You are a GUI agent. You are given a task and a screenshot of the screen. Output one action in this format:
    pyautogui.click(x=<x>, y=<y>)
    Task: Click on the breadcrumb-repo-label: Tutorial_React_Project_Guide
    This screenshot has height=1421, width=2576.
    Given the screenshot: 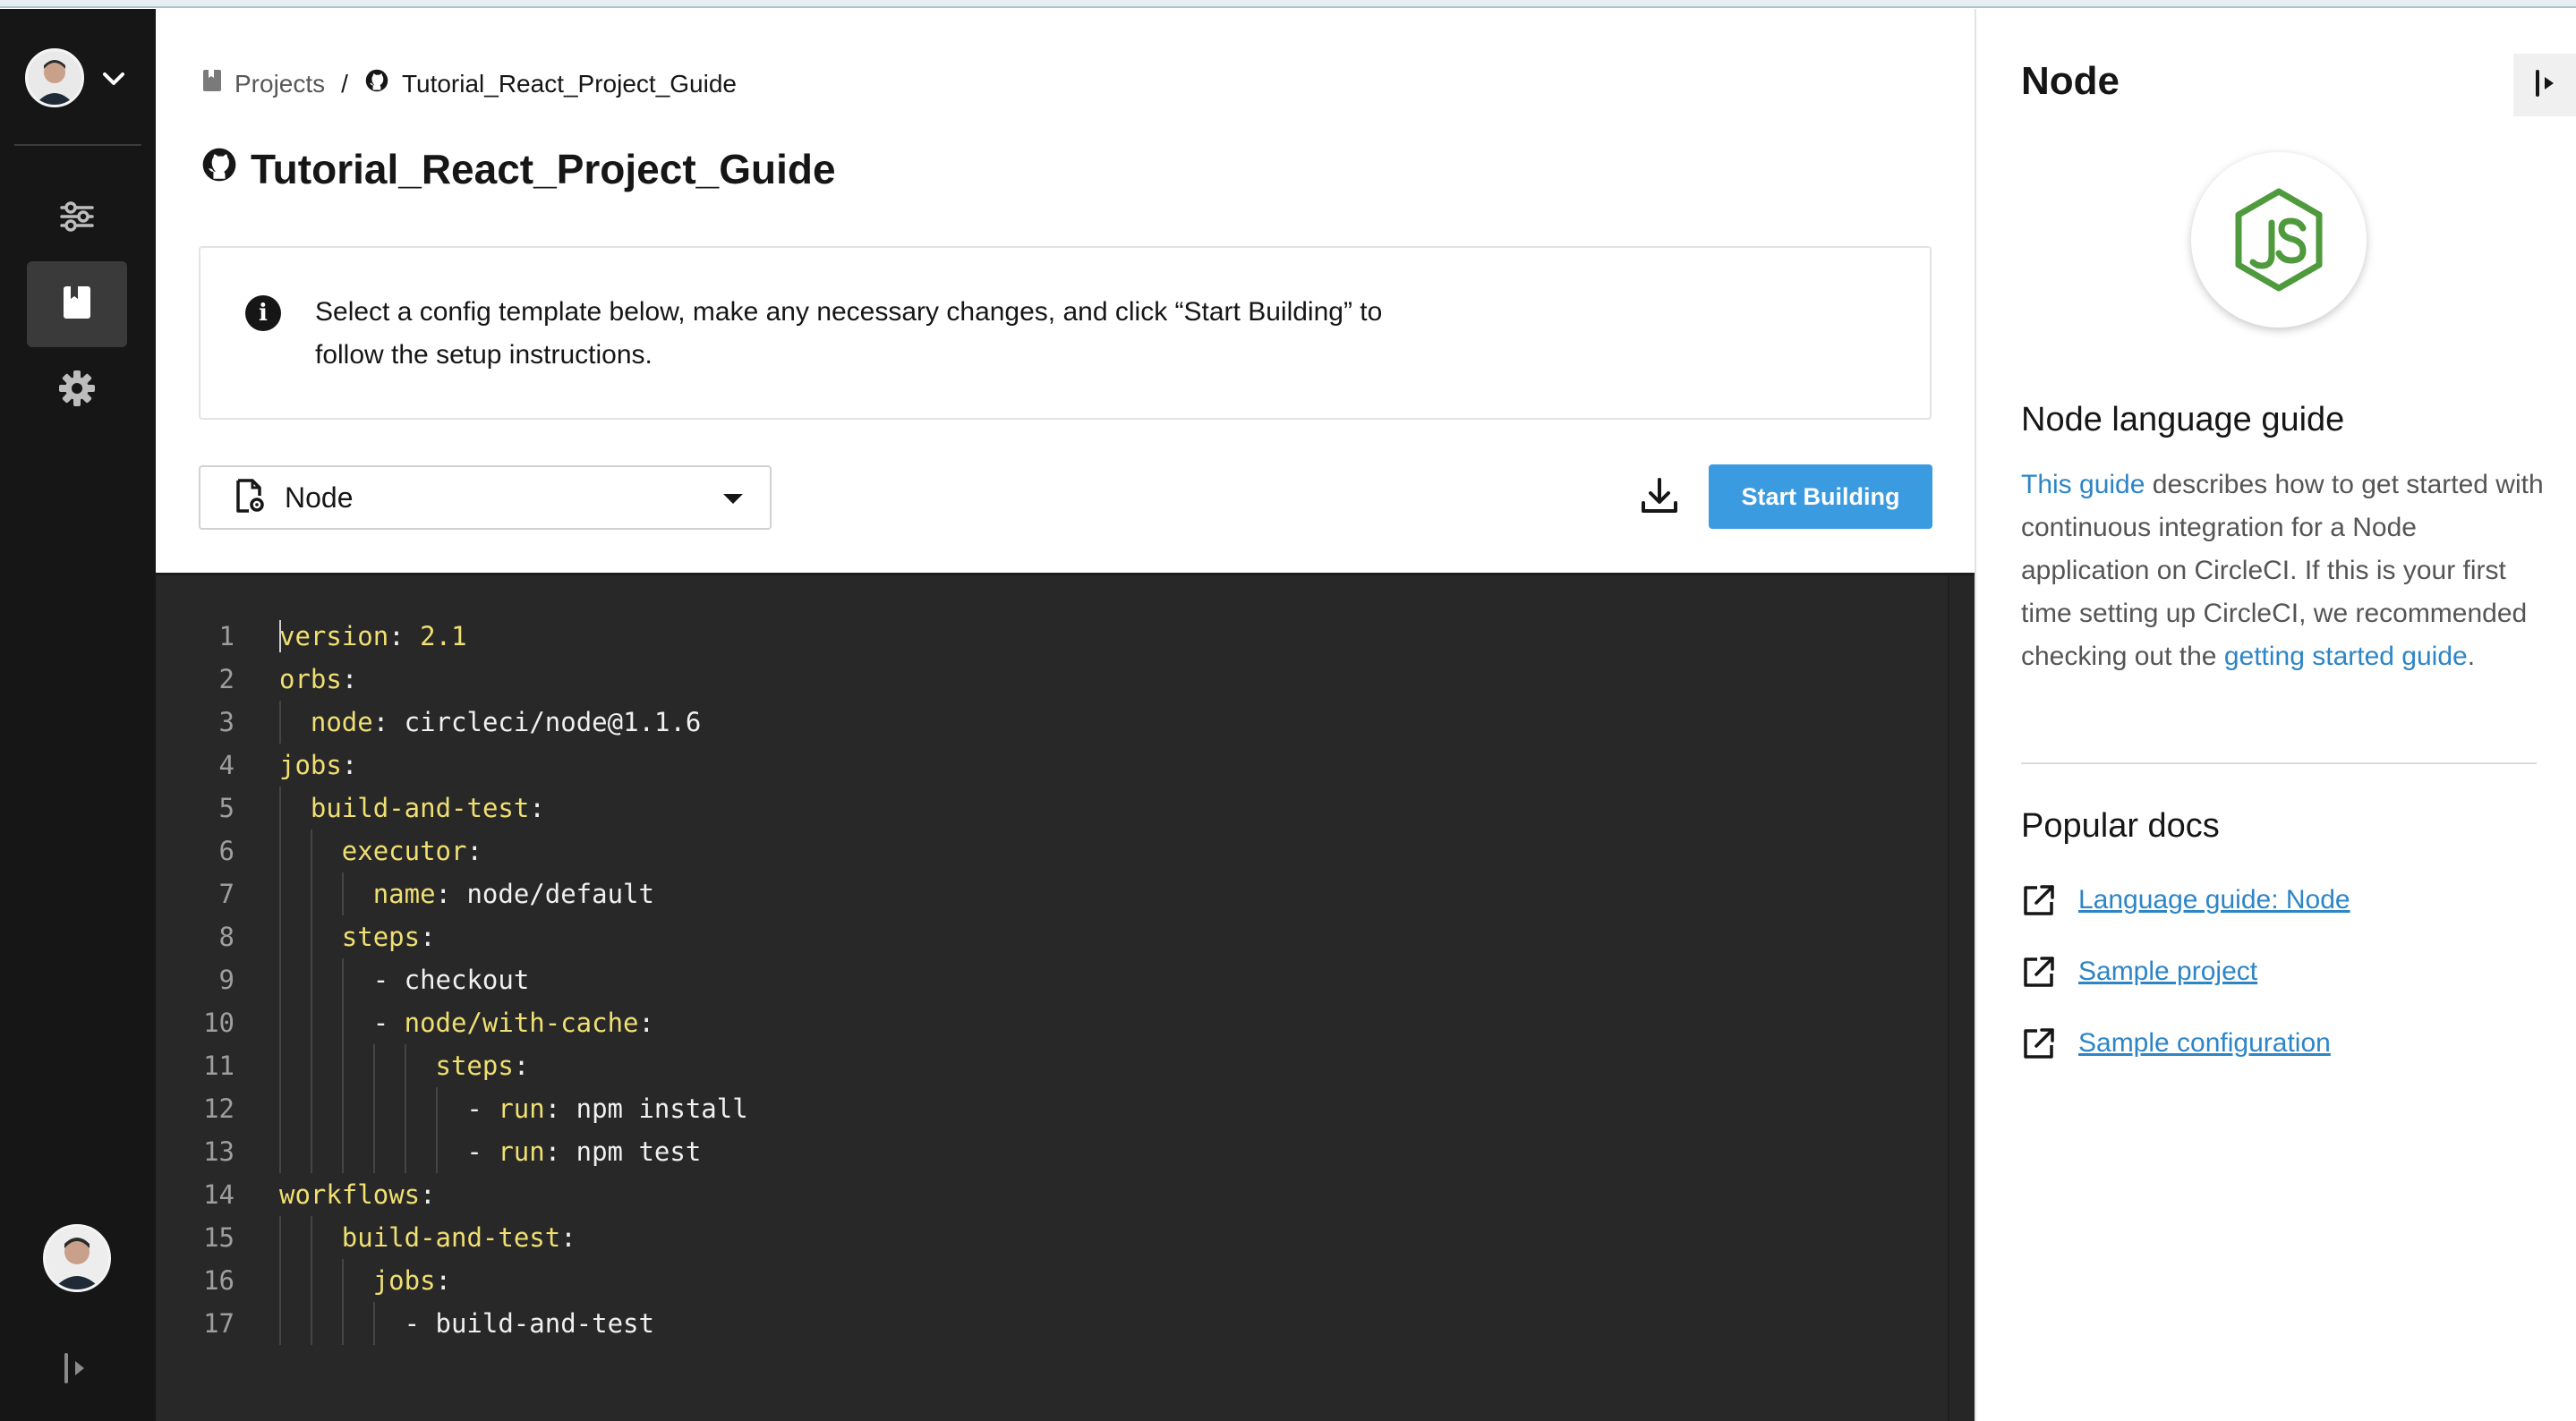 What is the action you would take?
    pyautogui.click(x=569, y=83)
    